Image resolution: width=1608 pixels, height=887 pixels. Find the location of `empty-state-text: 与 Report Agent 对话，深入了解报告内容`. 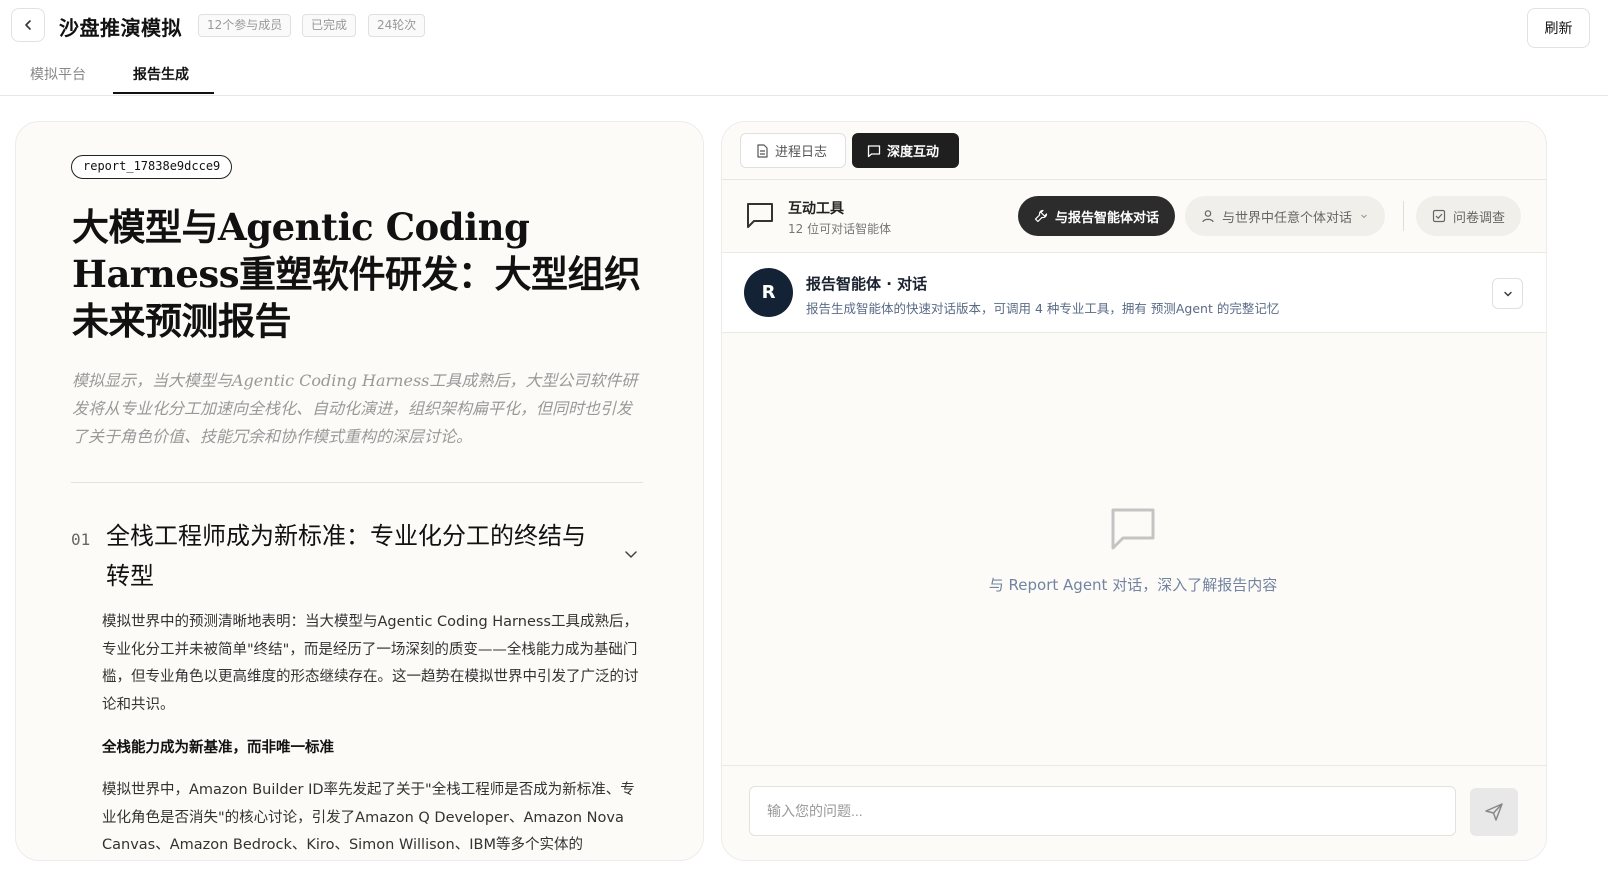

empty-state-text: 与 Report Agent 对话，深入了解报告内容 is located at coordinates (1133, 585).